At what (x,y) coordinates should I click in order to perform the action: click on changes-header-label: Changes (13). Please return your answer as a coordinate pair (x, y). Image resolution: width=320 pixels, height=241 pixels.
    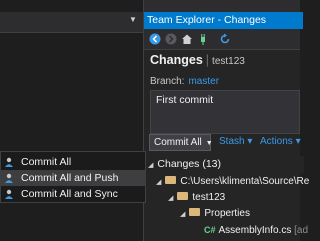
    Looking at the image, I should click on (189, 164).